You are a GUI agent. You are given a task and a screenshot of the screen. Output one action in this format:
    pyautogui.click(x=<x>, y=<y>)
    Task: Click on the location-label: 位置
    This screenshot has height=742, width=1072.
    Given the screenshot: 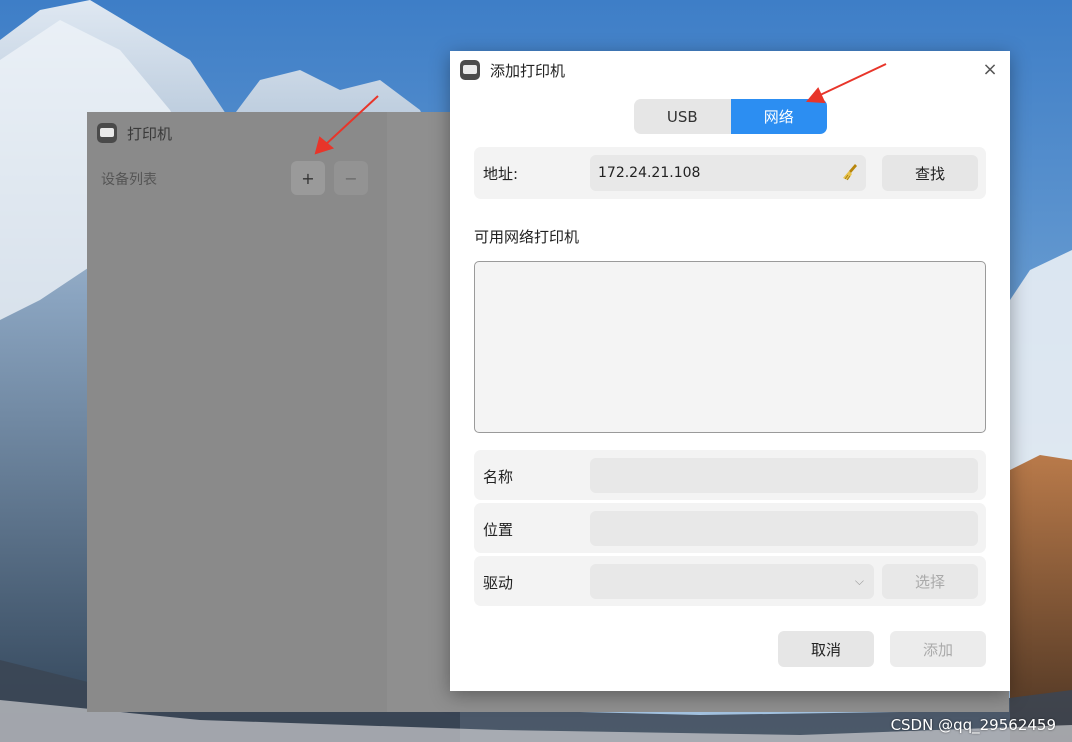 What is the action you would take?
    pyautogui.click(x=498, y=530)
    